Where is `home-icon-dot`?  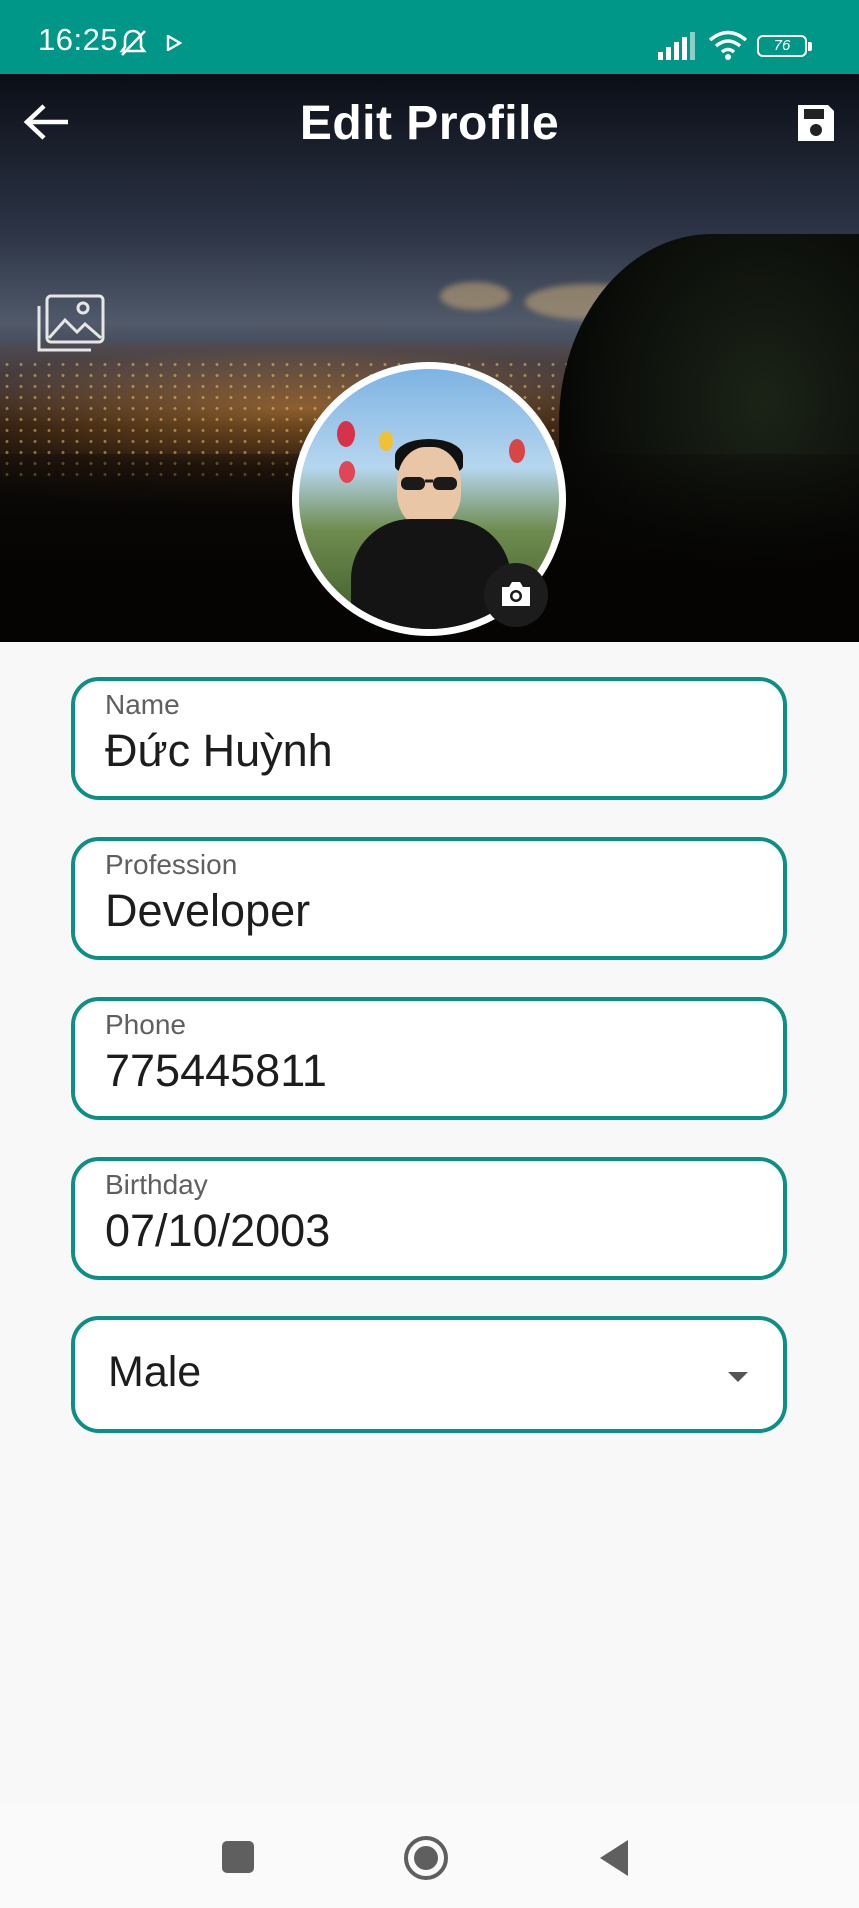 home-icon-dot is located at coordinates (426, 1858).